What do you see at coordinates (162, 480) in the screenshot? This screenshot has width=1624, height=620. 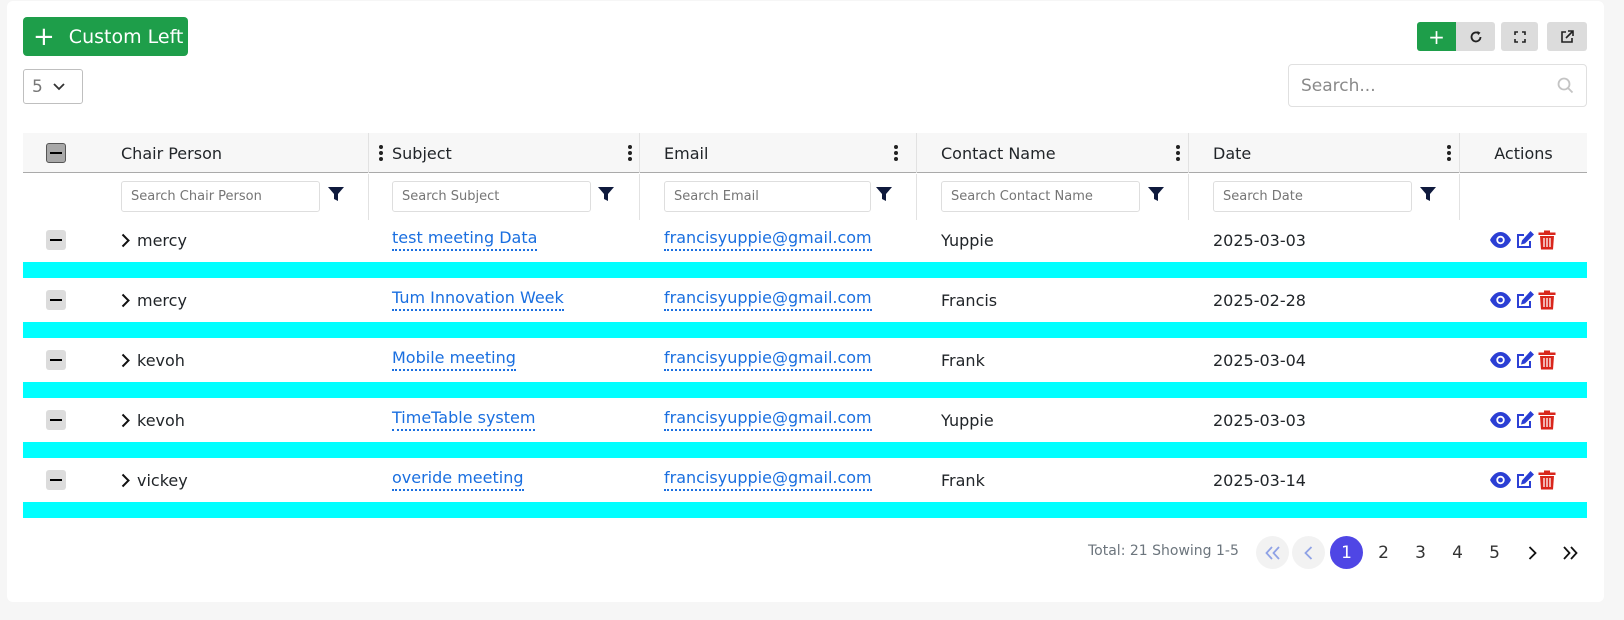 I see `cell-chair-person: vickey` at bounding box center [162, 480].